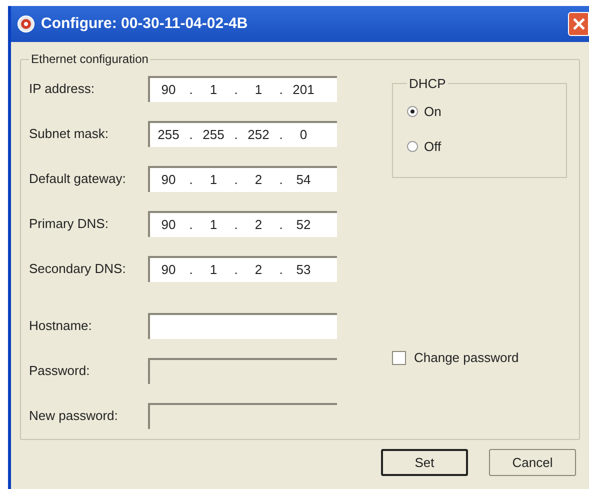 This screenshot has width=589, height=489. What do you see at coordinates (242, 326) in the screenshot?
I see `input-field` at bounding box center [242, 326].